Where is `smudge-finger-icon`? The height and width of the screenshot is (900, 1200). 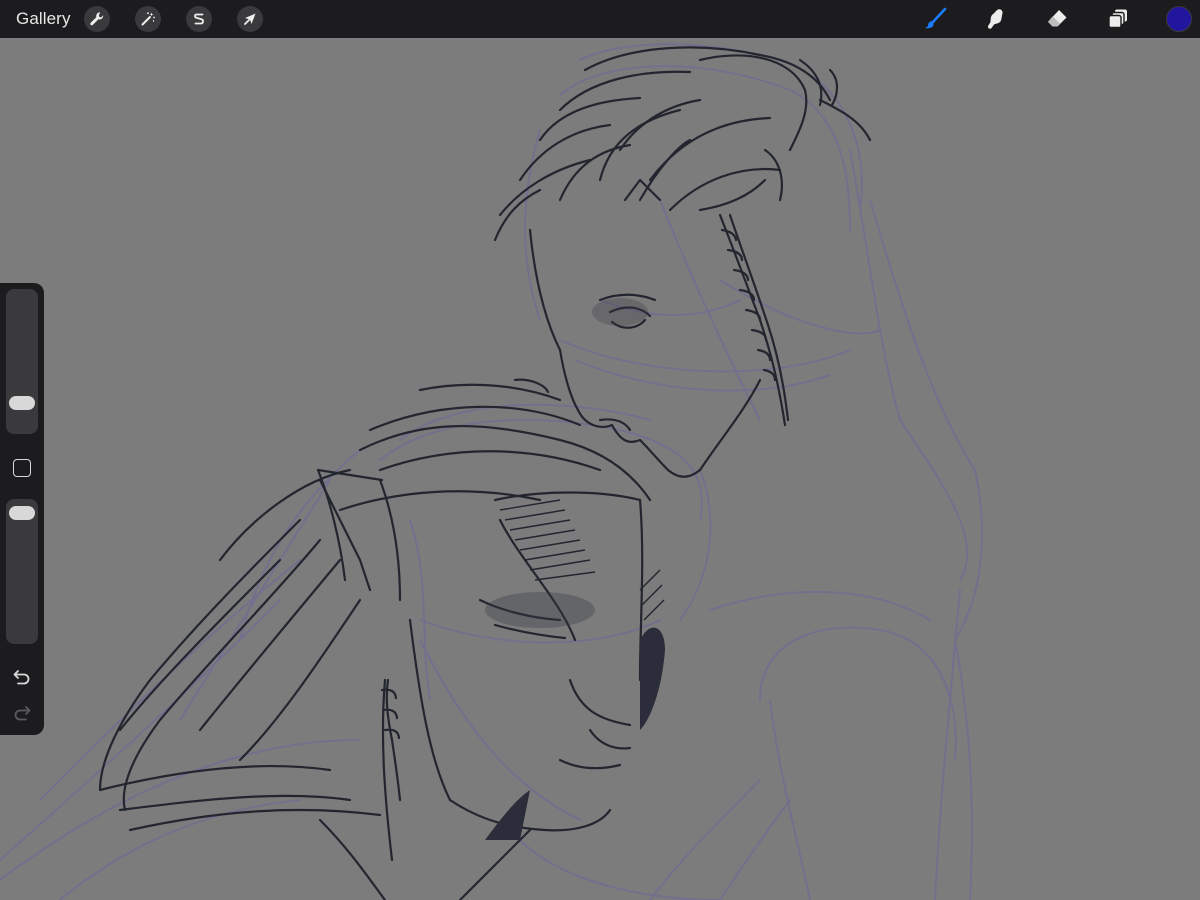 smudge-finger-icon is located at coordinates (995, 19).